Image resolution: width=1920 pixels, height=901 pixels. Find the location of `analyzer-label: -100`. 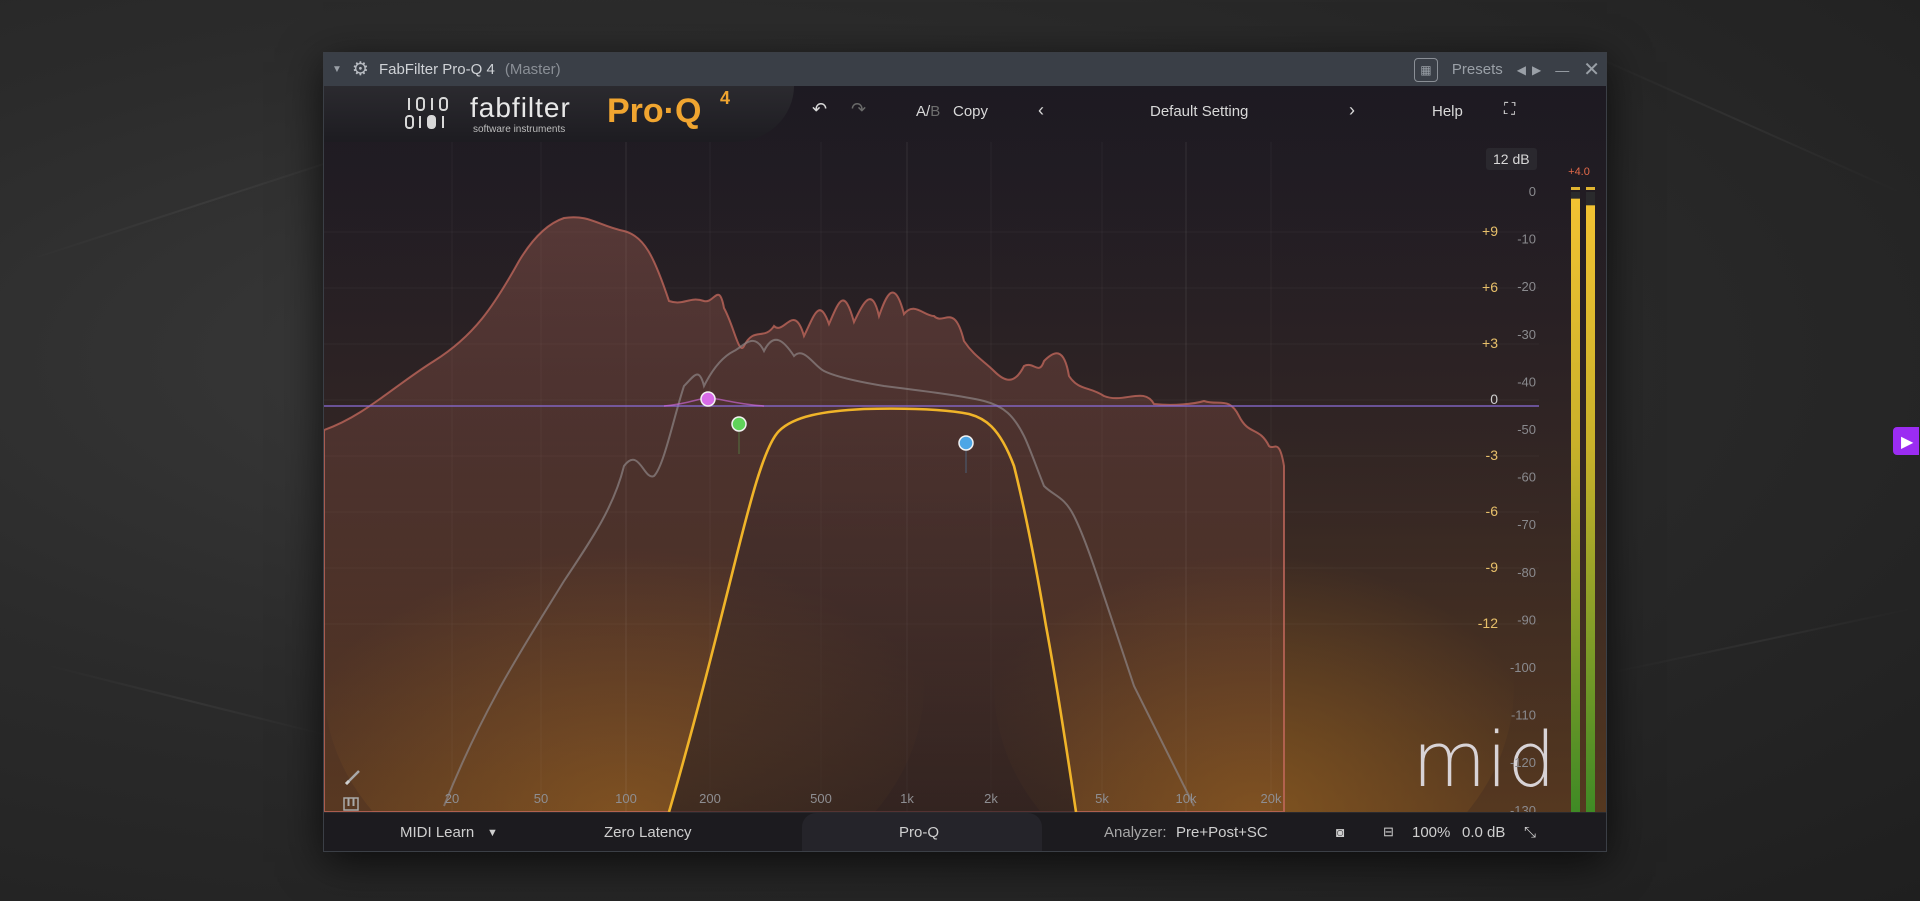

analyzer-label: -100 is located at coordinates (1523, 667).